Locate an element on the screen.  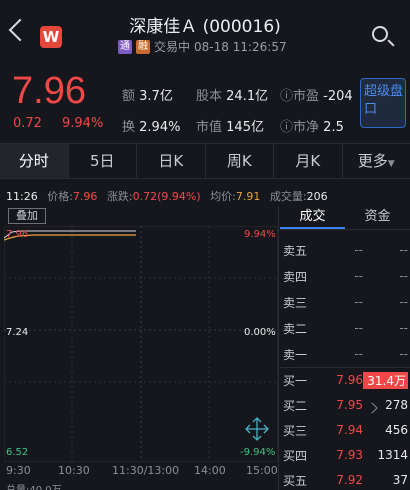
level-volume: 456 is located at coordinates (396, 430).